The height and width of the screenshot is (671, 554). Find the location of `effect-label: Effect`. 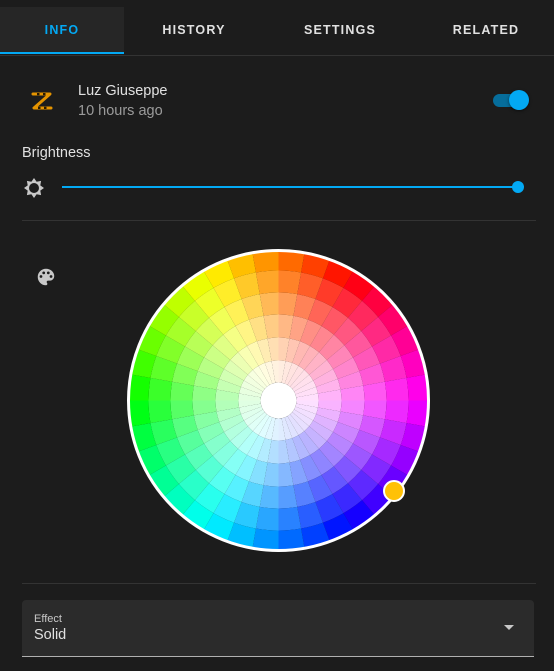

effect-label: Effect is located at coordinates (48, 619).